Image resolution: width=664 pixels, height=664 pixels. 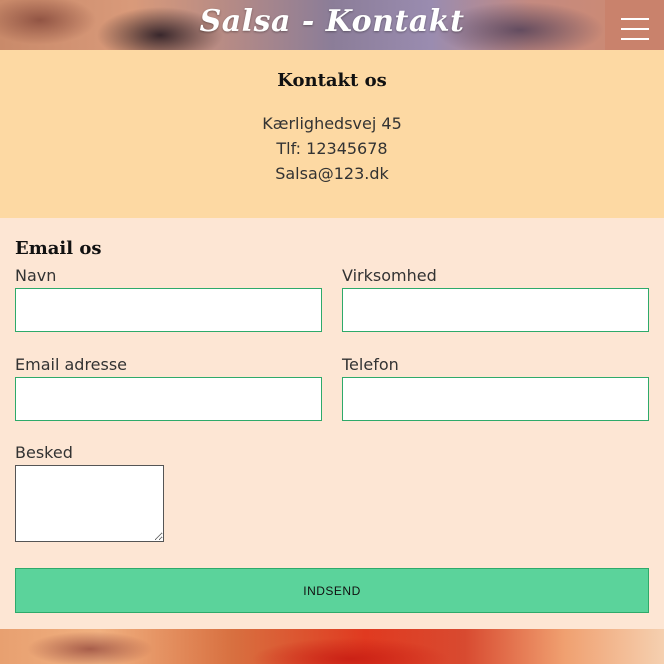 I want to click on message-textarea, so click(x=89, y=503).